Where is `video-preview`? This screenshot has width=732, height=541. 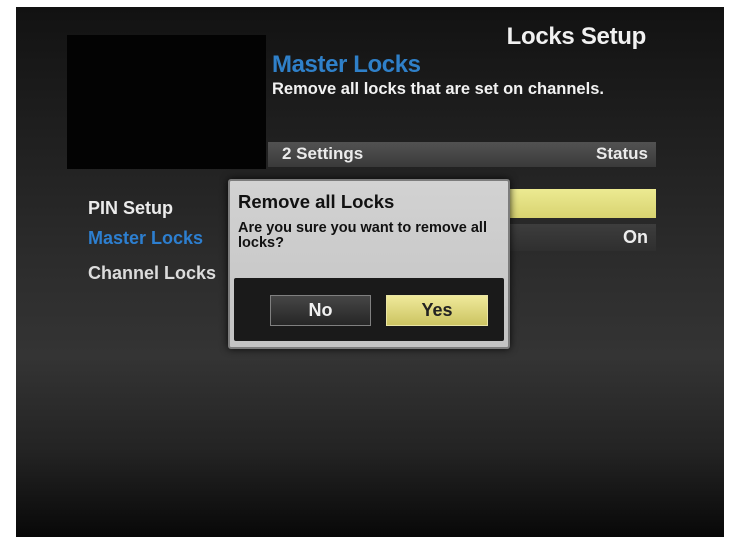 video-preview is located at coordinates (166, 102).